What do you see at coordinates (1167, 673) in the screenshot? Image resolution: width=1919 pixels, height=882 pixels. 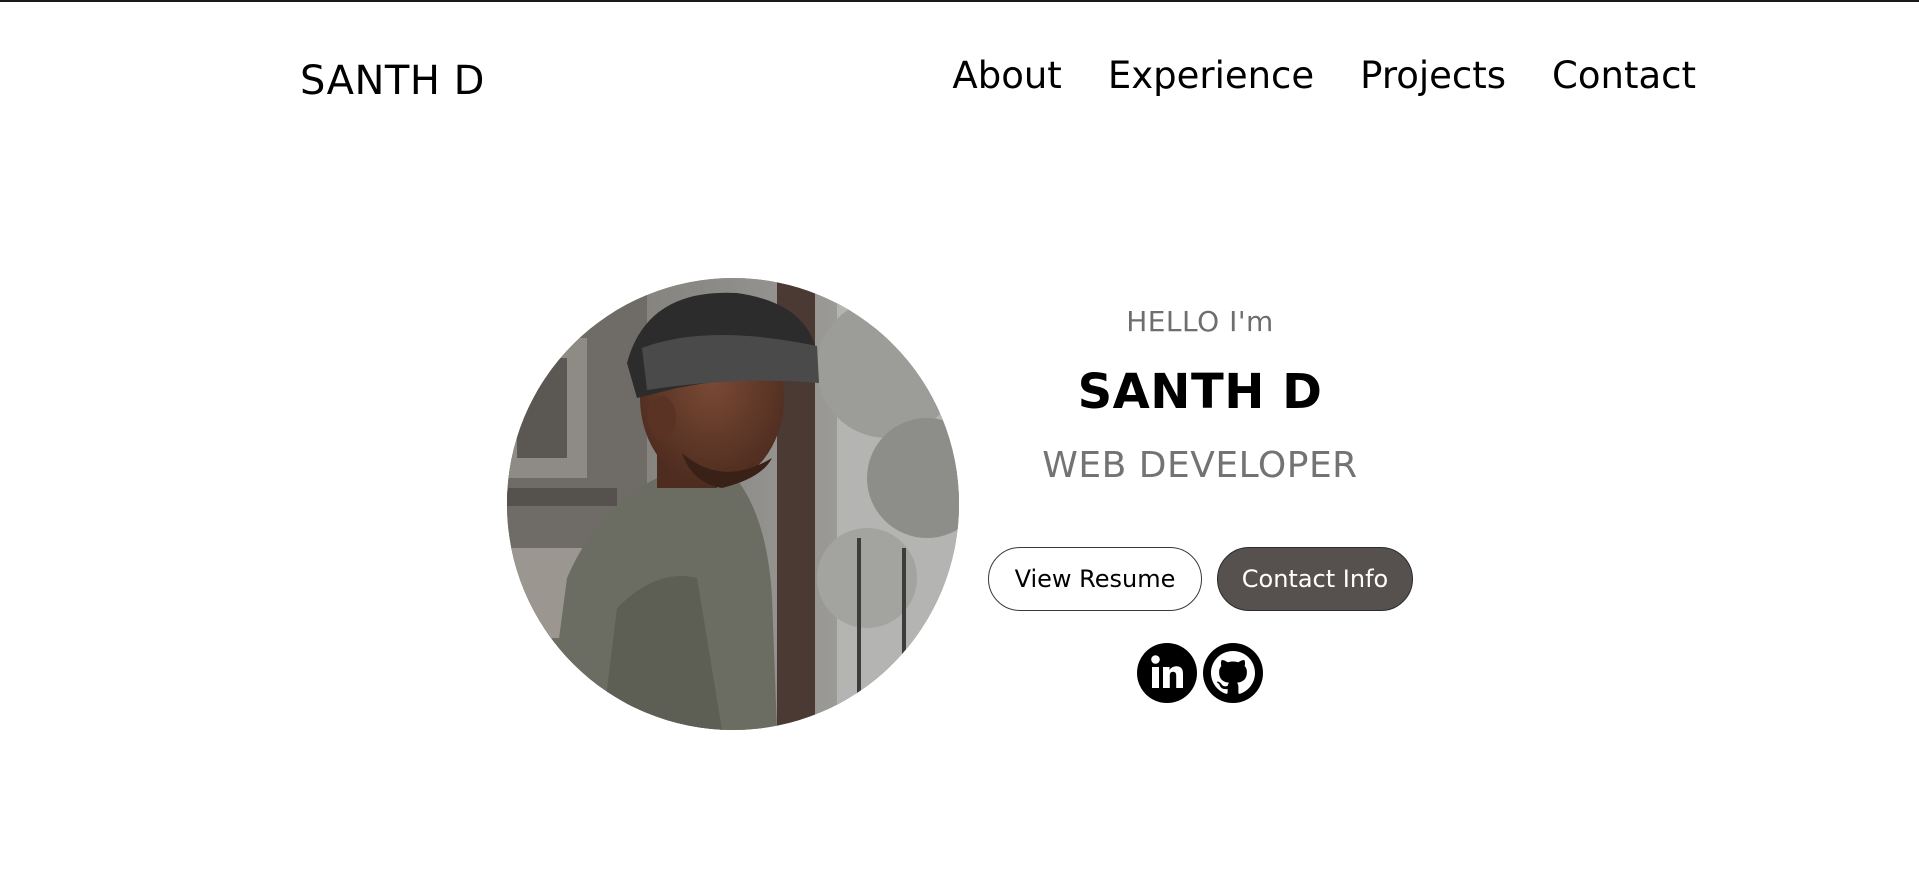 I see `linkedin-icon` at bounding box center [1167, 673].